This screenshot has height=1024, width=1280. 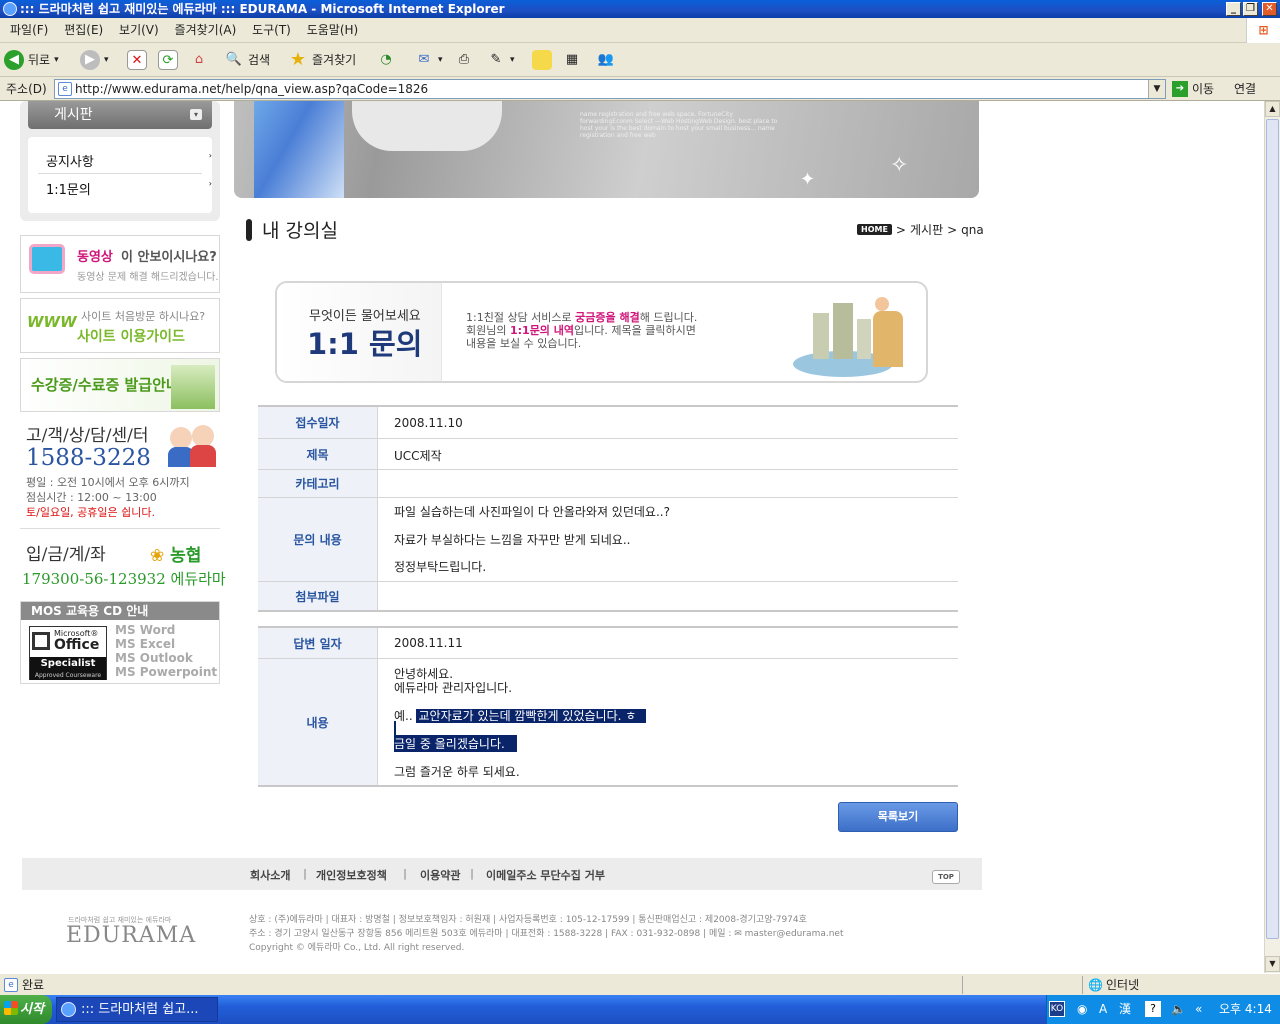 What do you see at coordinates (105, 385) in the screenshot?
I see `certificate-banner-title: 수강증/수료증 발급안내` at bounding box center [105, 385].